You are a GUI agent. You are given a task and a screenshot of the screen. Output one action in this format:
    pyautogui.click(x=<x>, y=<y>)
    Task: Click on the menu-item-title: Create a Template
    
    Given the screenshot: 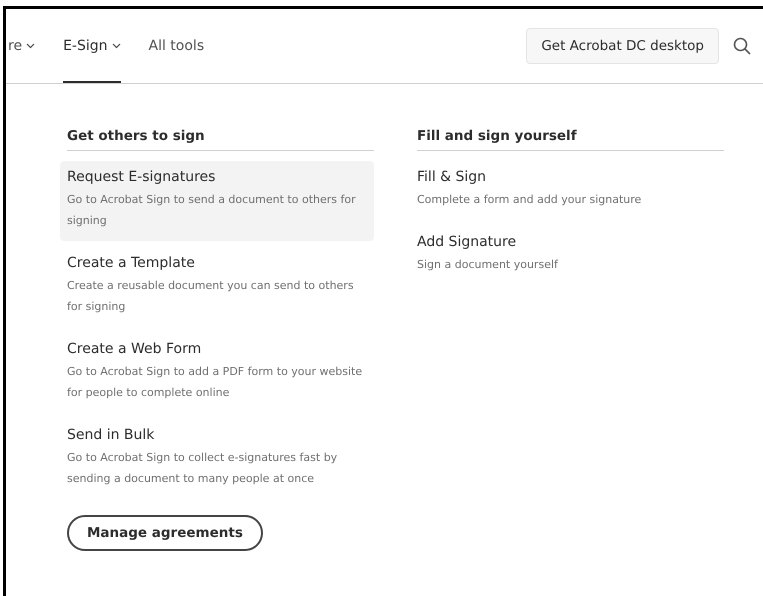 What is the action you would take?
    pyautogui.click(x=217, y=263)
    